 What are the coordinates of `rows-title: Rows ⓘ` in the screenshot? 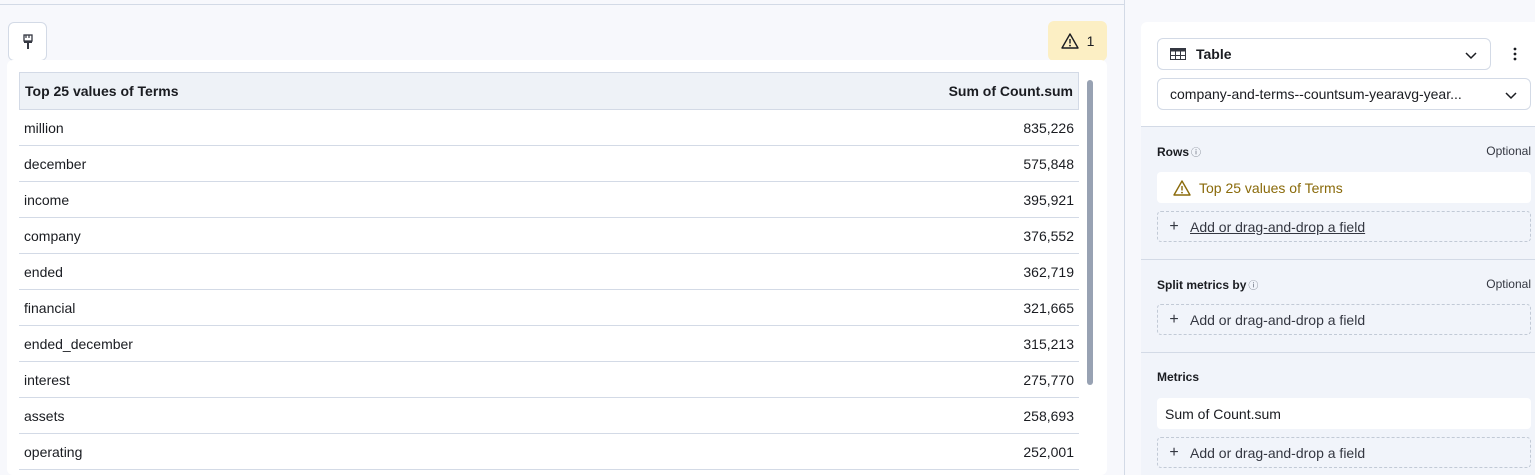 It's located at (1179, 151).